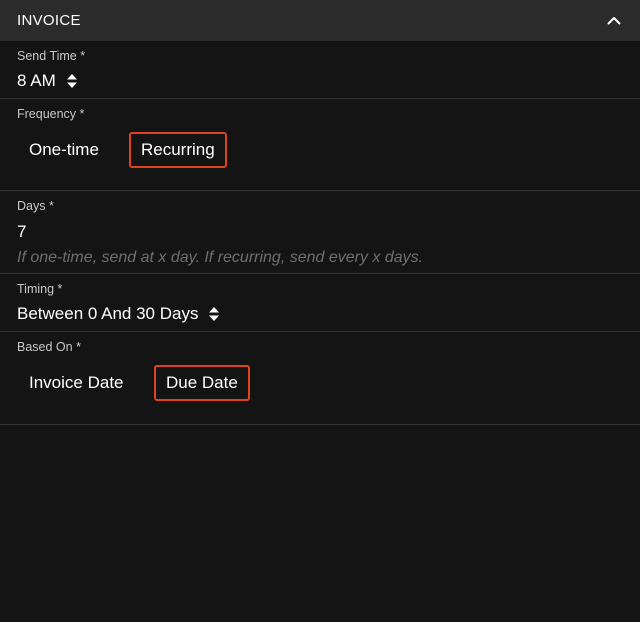 Image resolution: width=640 pixels, height=622 pixels. Describe the element at coordinates (320, 378) in the screenshot. I see `based-on-section: Based On * Invoice Date Due Date` at that location.